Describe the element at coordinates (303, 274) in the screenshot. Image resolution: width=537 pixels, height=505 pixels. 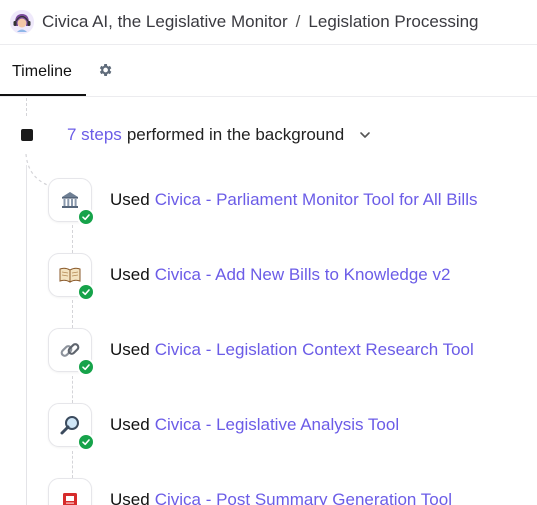
I see `tool-link: Civica - Add New Bills to Knowledge v2` at that location.